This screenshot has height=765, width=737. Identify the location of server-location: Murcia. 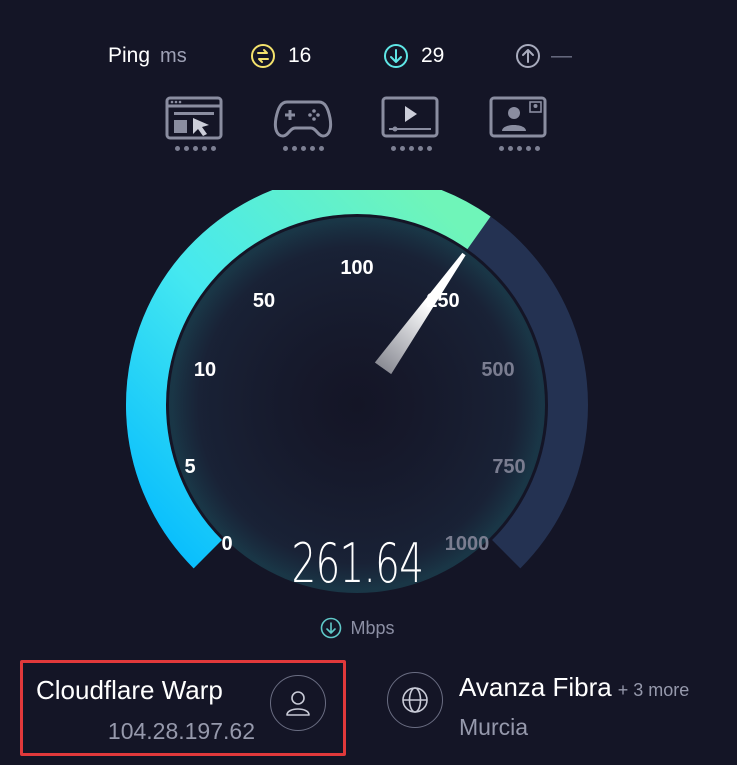
(494, 727).